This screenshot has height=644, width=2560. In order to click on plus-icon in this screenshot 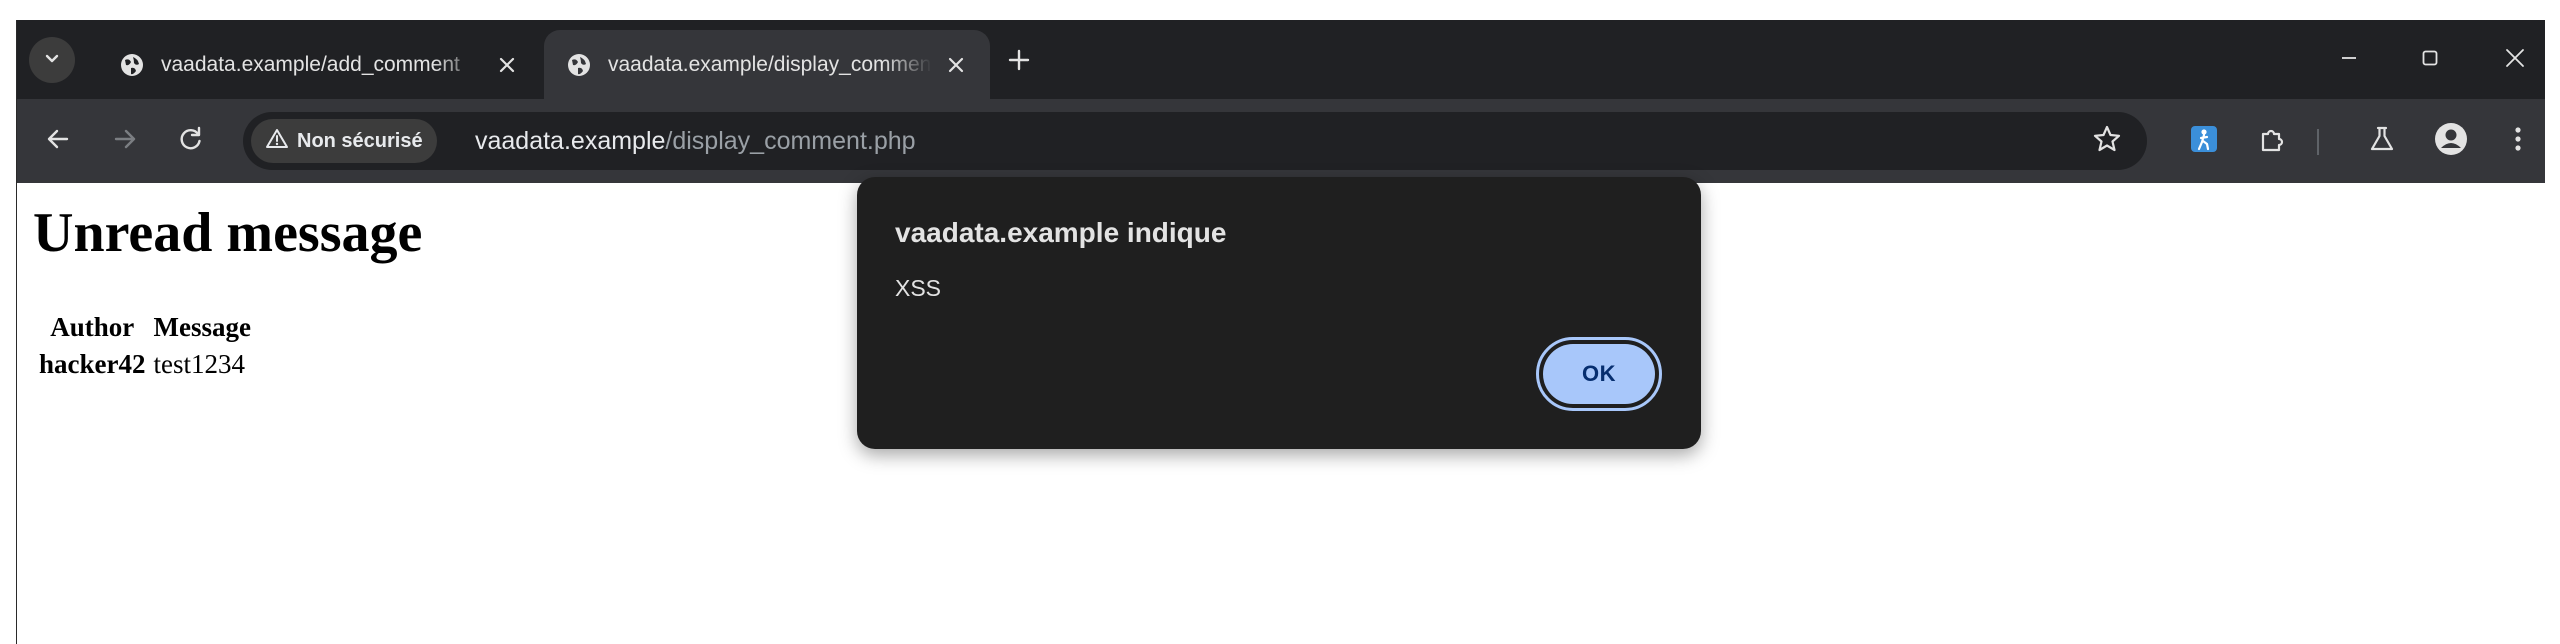, I will do `click(1019, 62)`.